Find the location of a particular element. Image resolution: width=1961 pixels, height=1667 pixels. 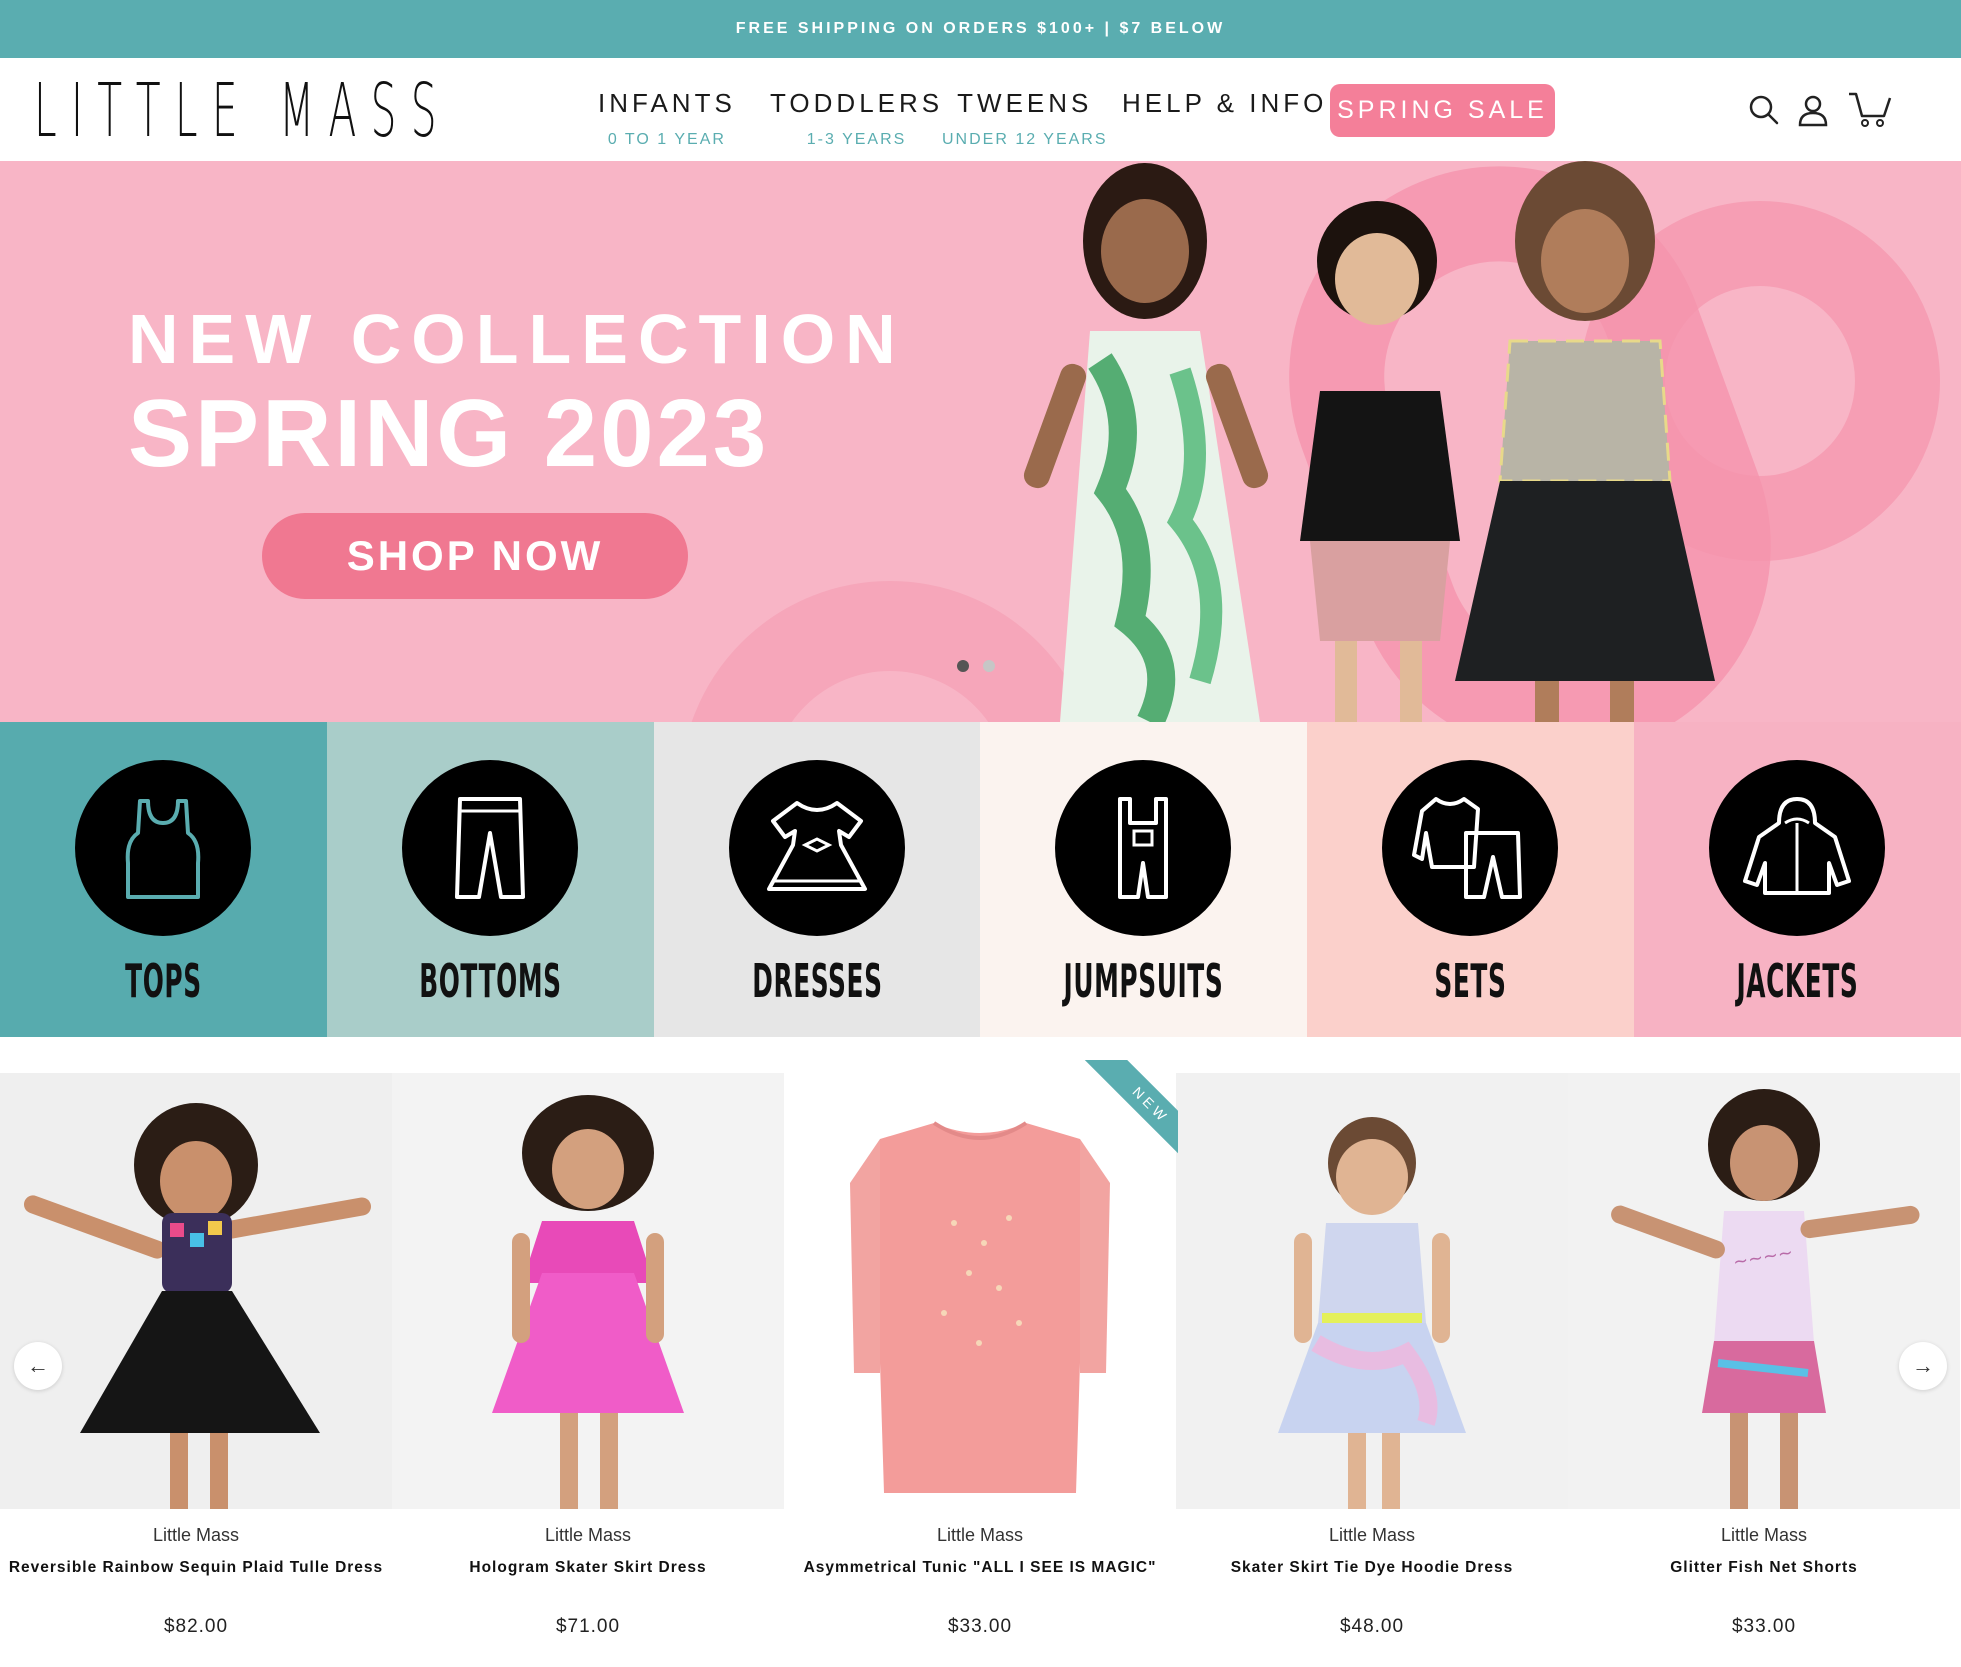

jacket-icon is located at coordinates (1797, 846).